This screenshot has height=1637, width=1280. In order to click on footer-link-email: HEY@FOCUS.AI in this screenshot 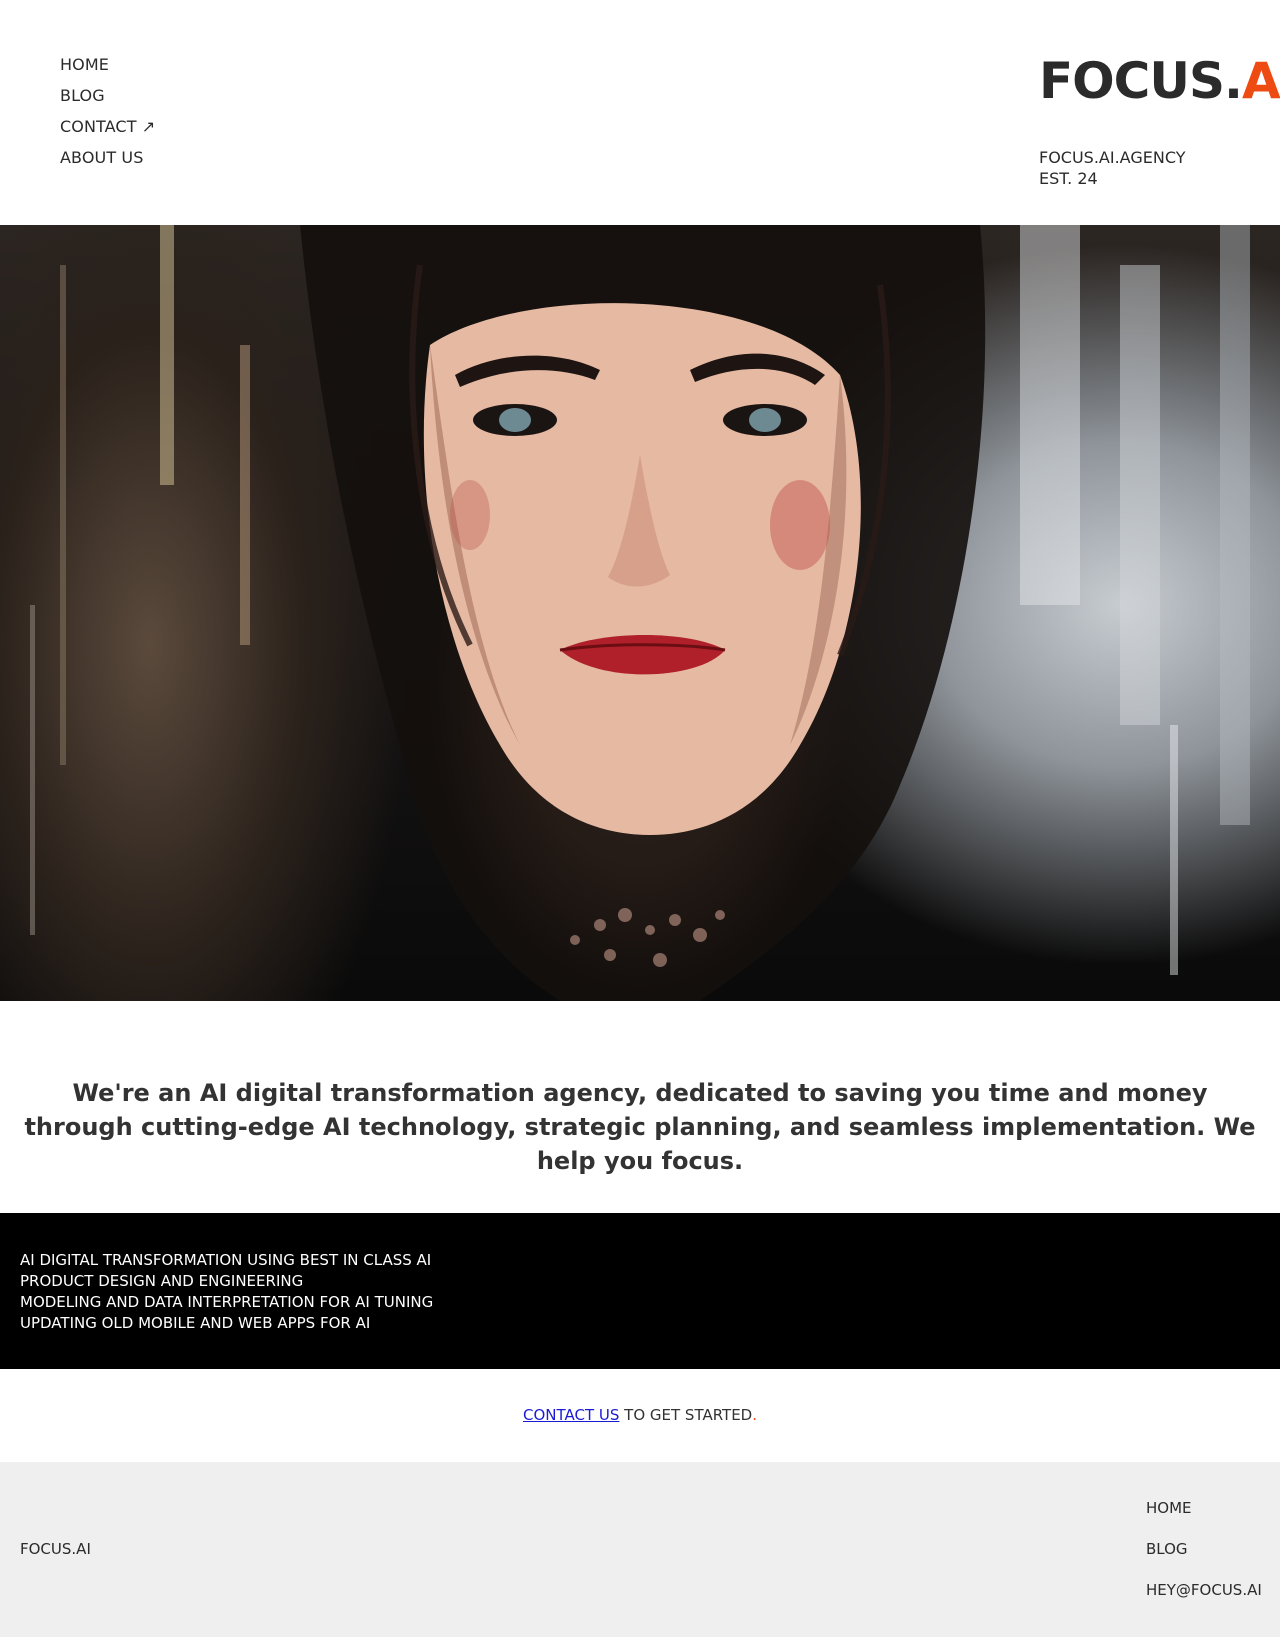, I will do `click(1204, 1601)`.